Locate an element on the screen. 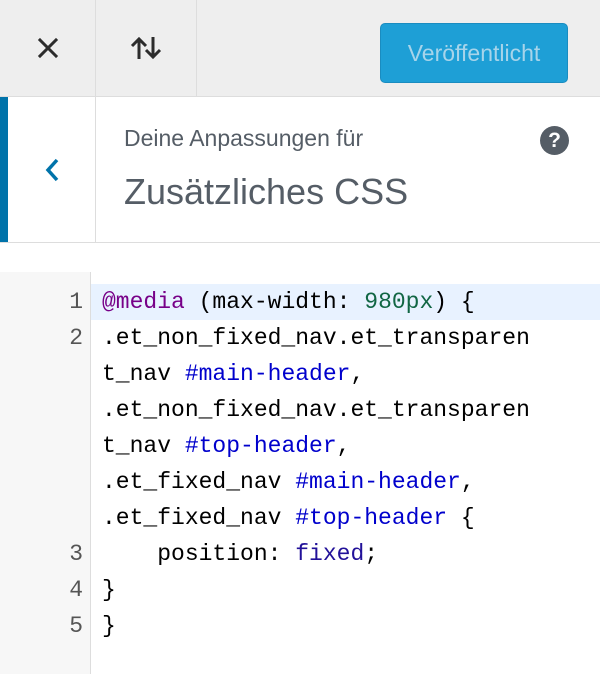  reorder-arrows-icon is located at coordinates (146, 48).